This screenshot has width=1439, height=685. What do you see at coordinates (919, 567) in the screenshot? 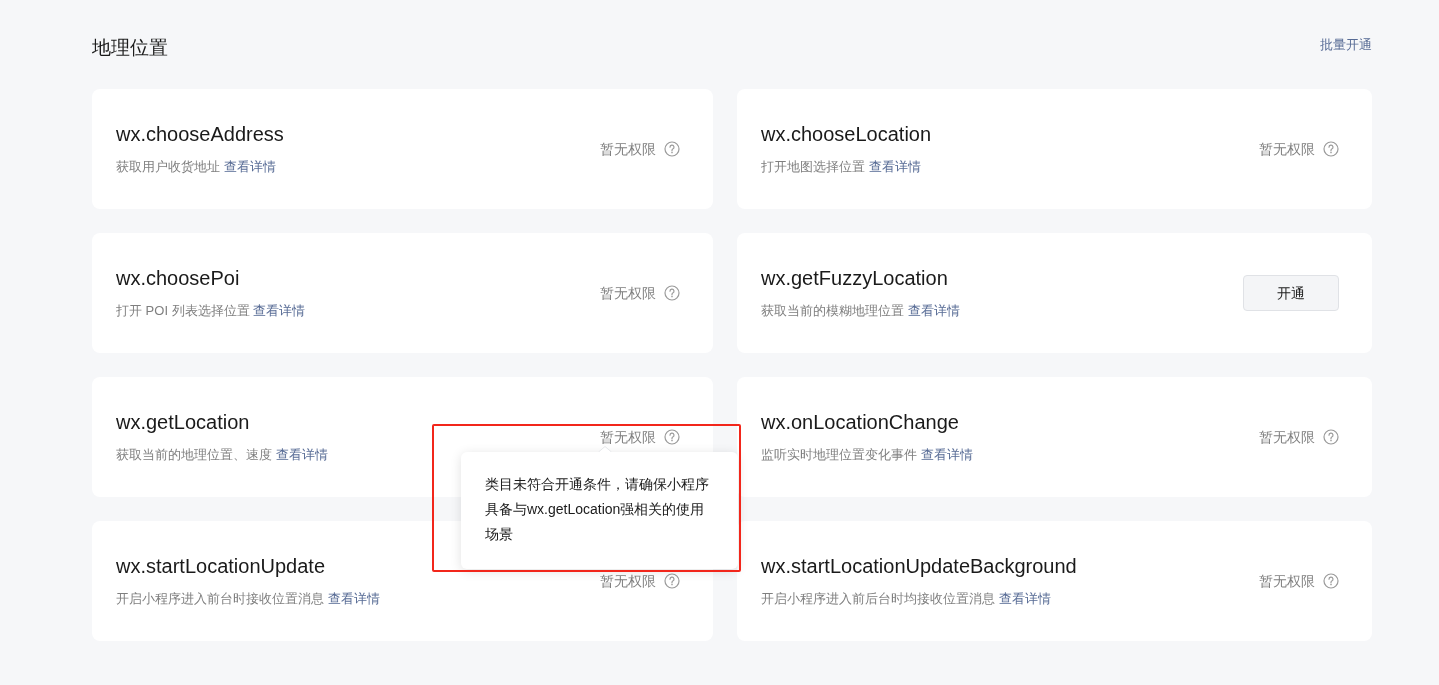
I see `api-name: wx.startLocationUpdateBackground` at bounding box center [919, 567].